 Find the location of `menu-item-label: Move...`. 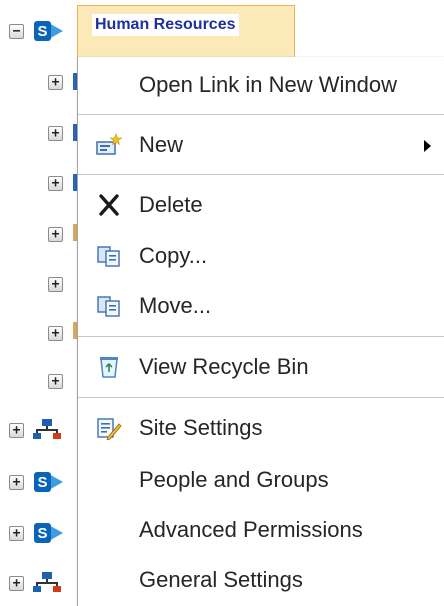

menu-item-label: Move... is located at coordinates (175, 305).